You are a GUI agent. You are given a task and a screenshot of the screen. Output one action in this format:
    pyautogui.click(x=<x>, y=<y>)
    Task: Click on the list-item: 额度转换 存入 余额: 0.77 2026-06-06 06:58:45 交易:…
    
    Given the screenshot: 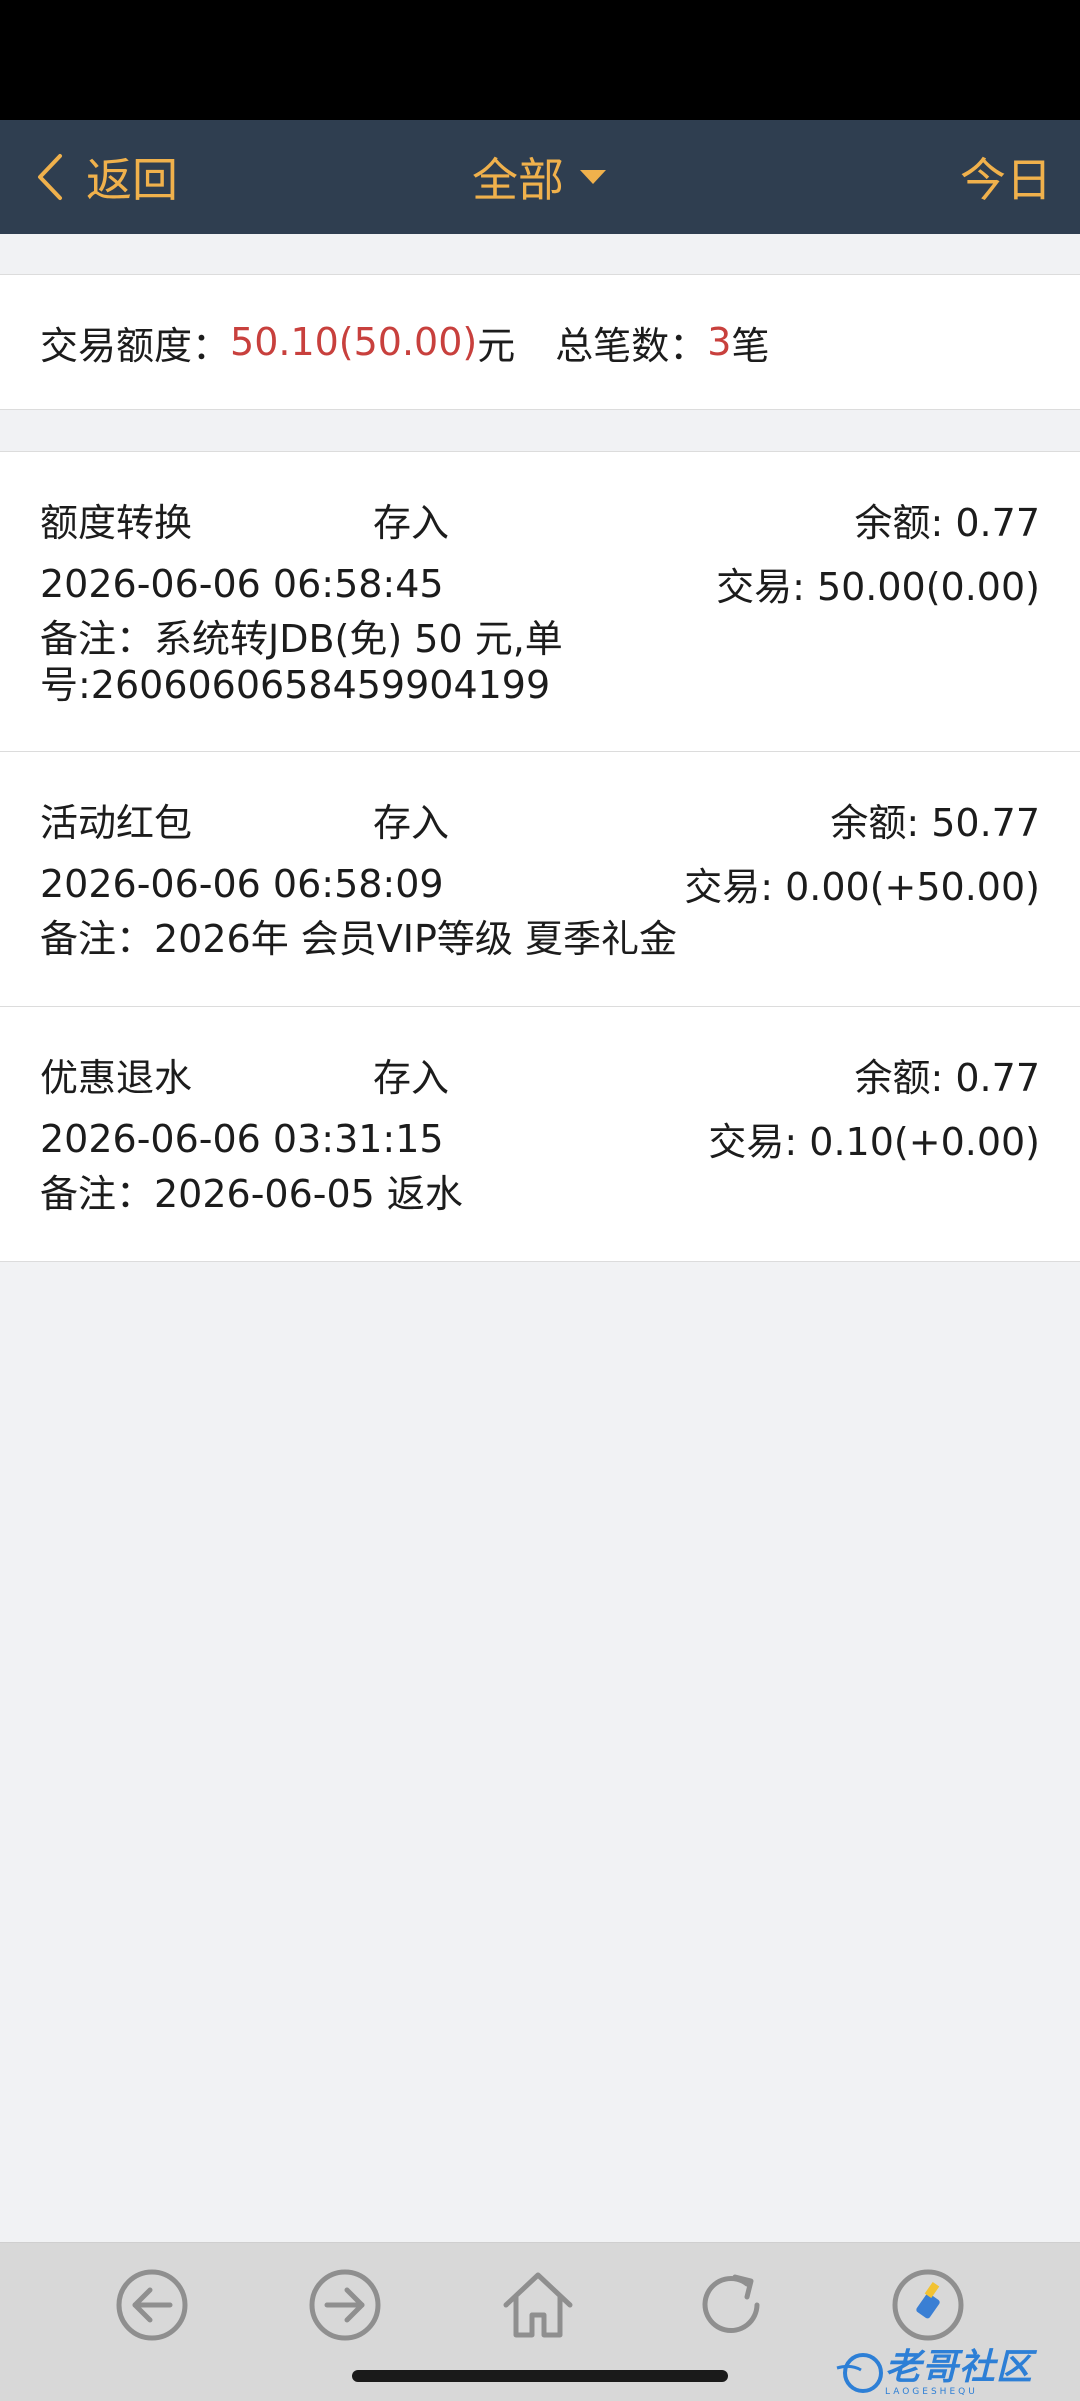 What is the action you would take?
    pyautogui.click(x=540, y=602)
    